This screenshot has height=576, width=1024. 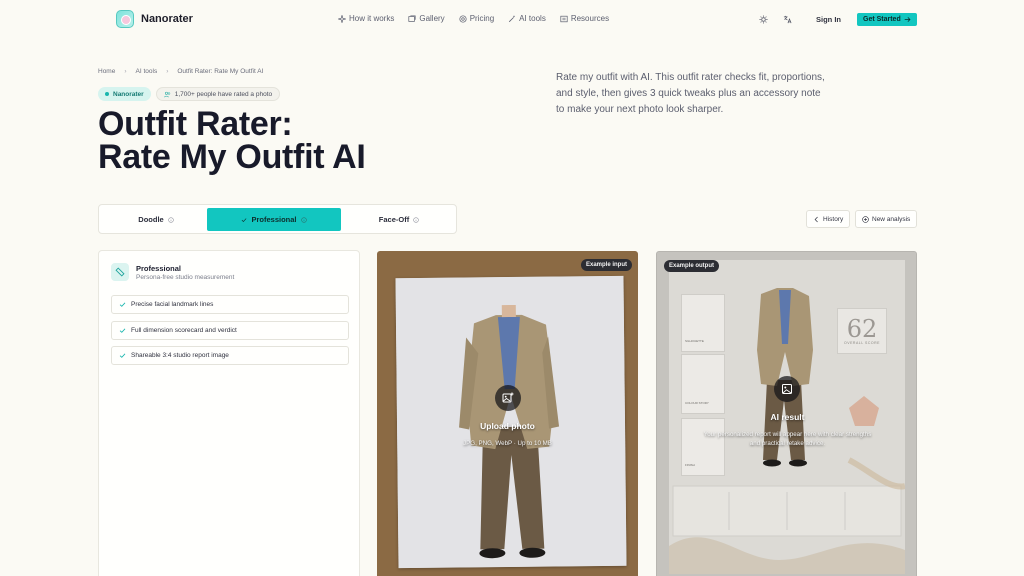 What do you see at coordinates (159, 268) in the screenshot?
I see `panel-title: Professional` at bounding box center [159, 268].